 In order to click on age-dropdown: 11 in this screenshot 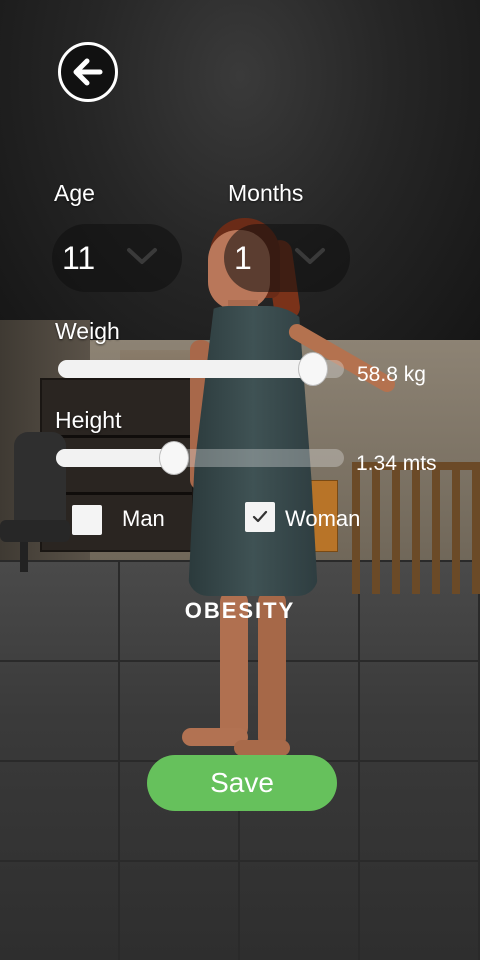, I will do `click(117, 258)`.